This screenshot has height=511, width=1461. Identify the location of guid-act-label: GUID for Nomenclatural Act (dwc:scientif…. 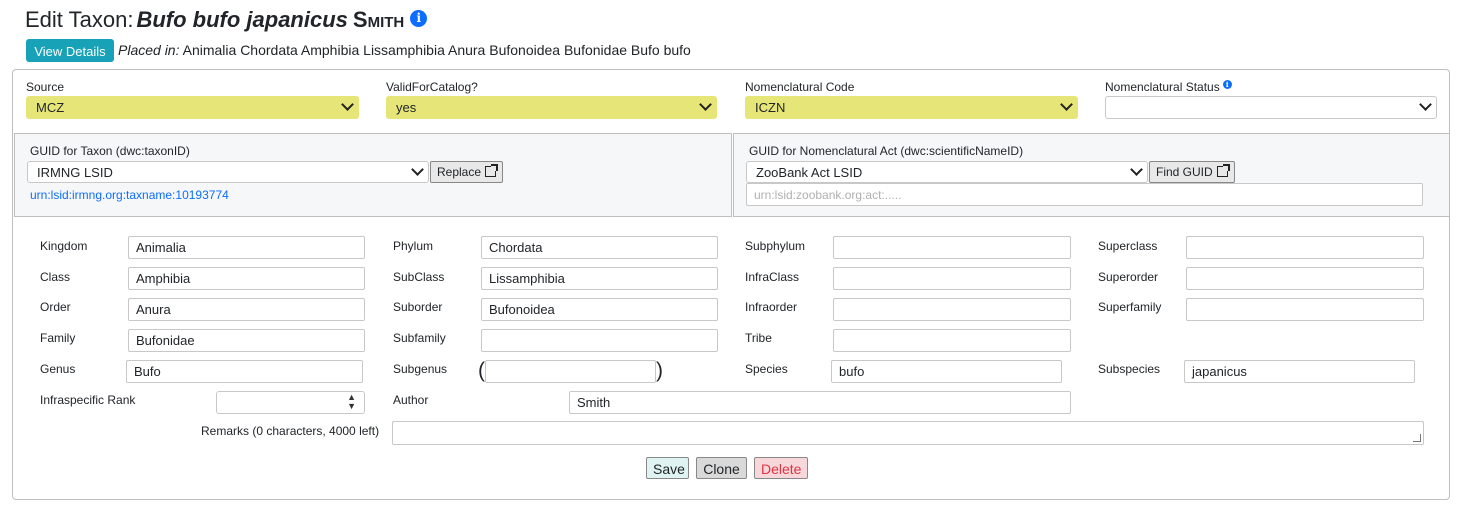
(886, 151).